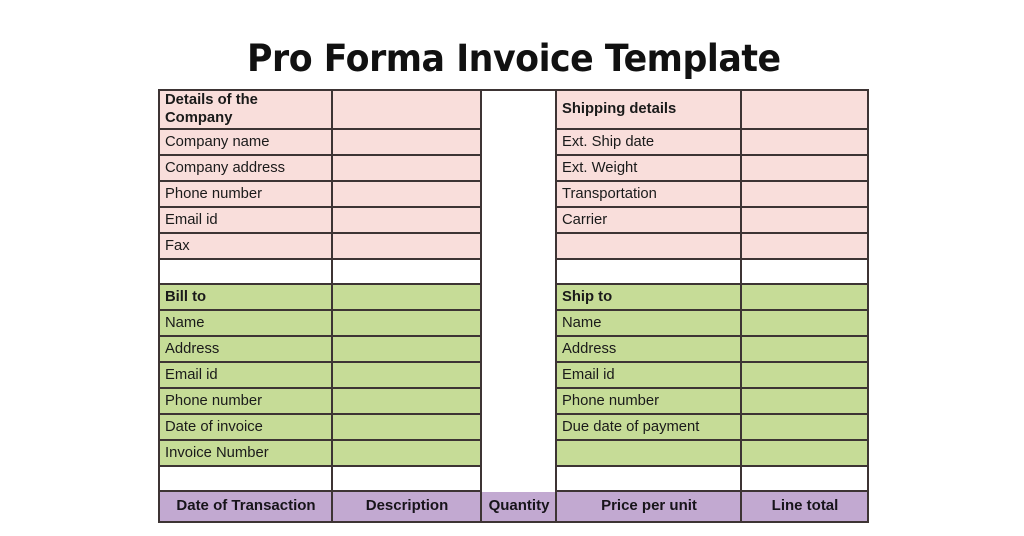  I want to click on shipping-field-label, so click(649, 246).